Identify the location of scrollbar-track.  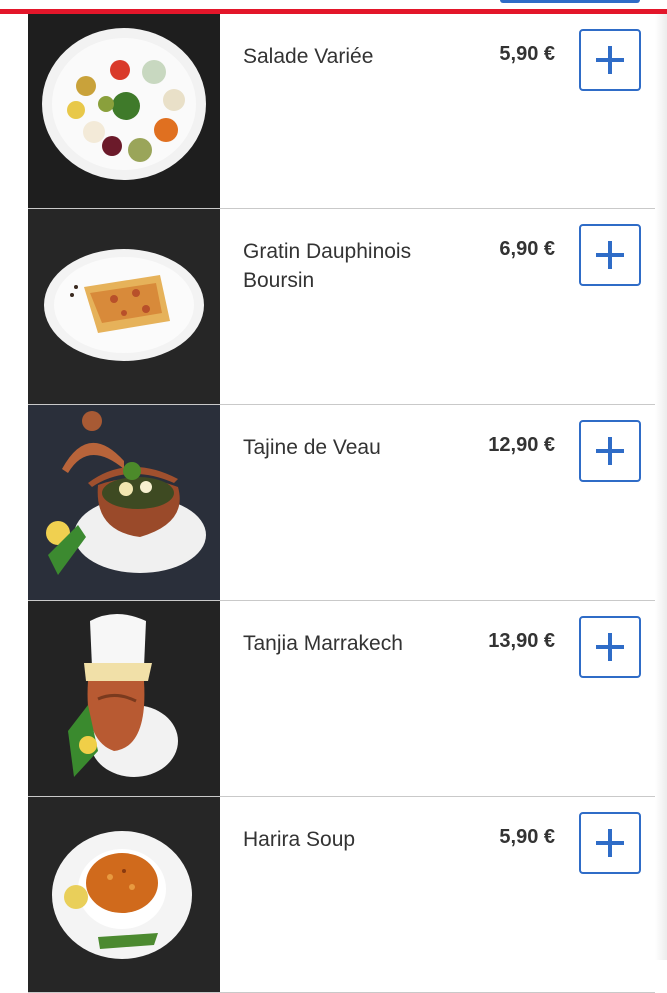
(661, 487).